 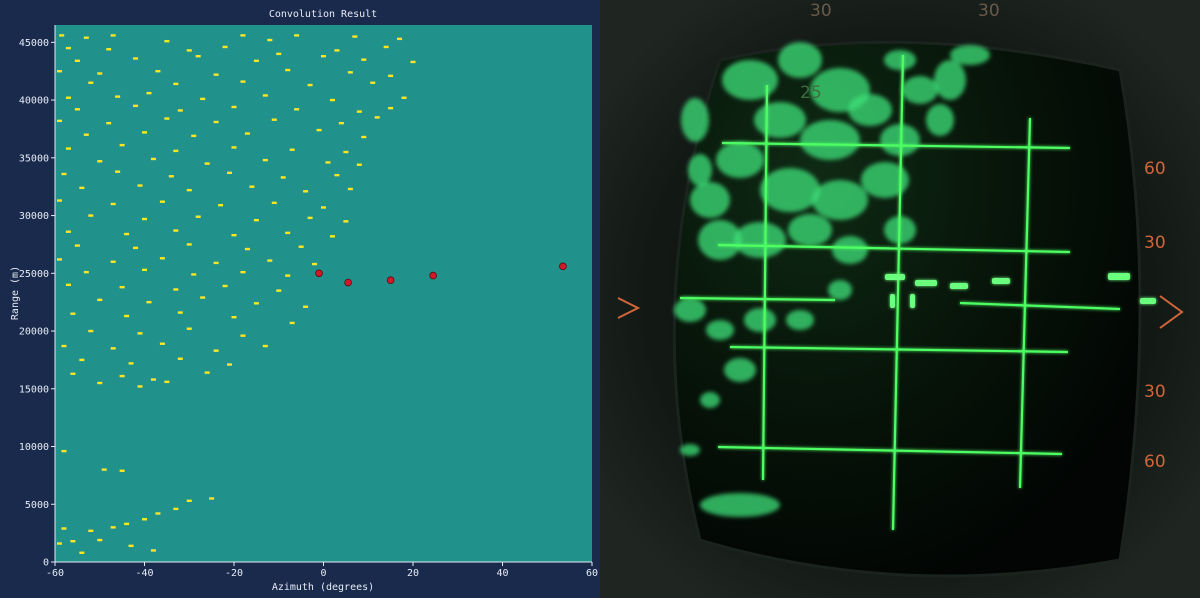 What do you see at coordinates (46, 563) in the screenshot?
I see `y-tick-label: 0` at bounding box center [46, 563].